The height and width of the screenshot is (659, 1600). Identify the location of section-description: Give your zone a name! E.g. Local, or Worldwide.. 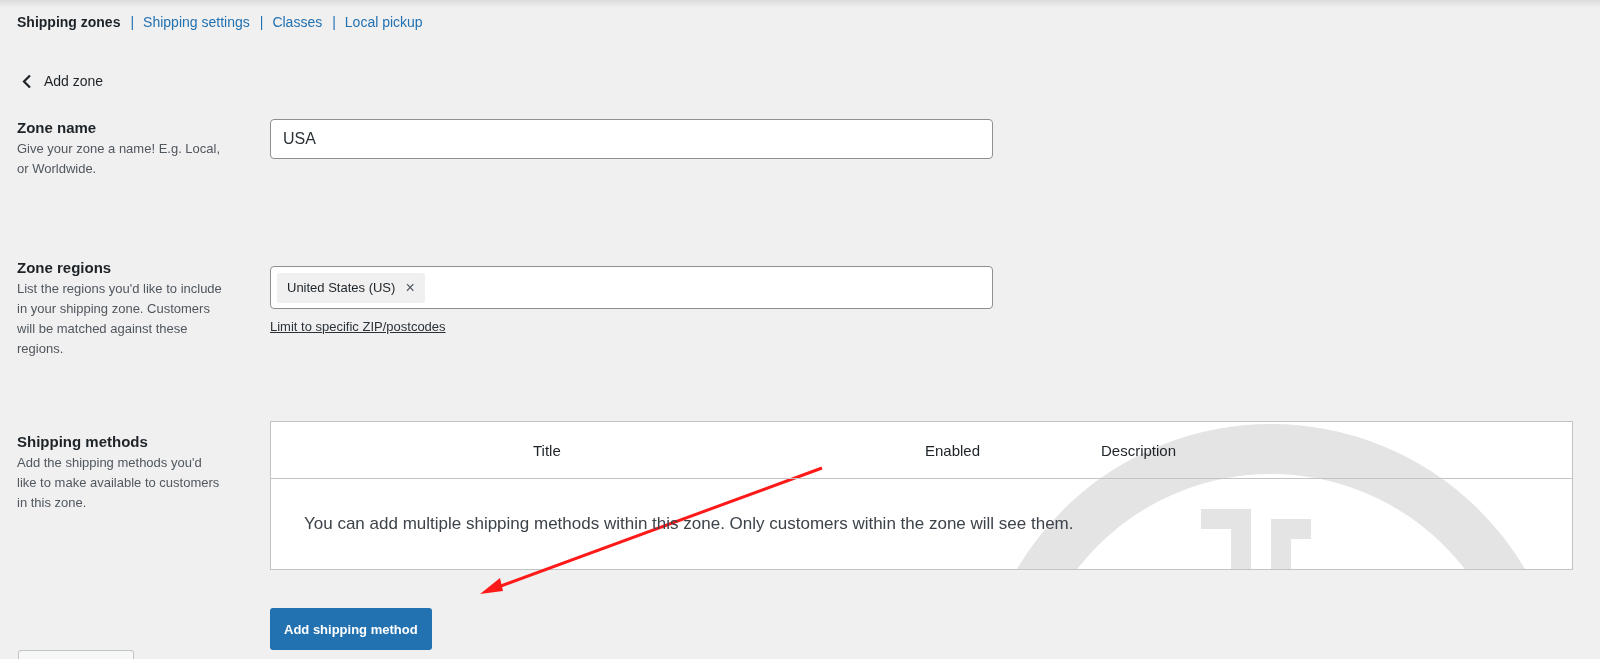
(119, 159).